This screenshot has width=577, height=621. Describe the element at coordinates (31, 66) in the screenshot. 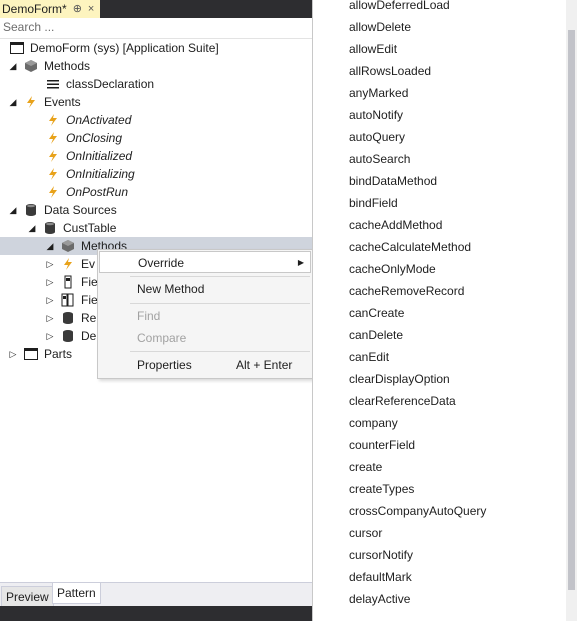

I see `methods-icon` at that location.